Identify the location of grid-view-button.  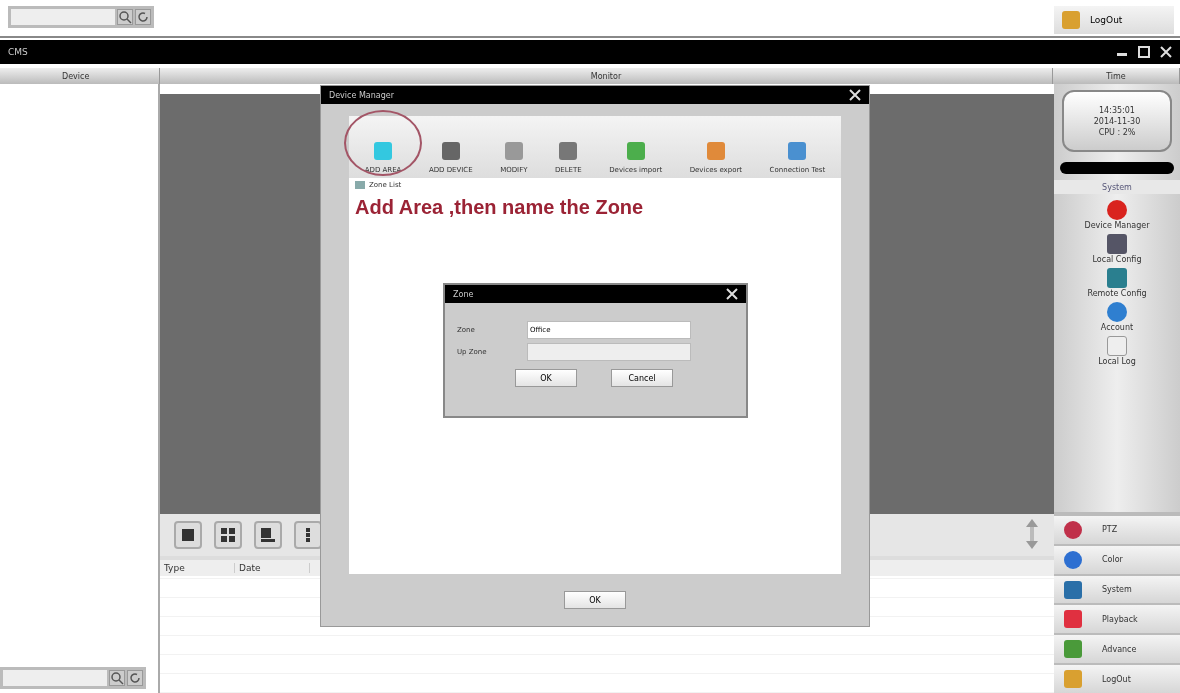
(308, 535).